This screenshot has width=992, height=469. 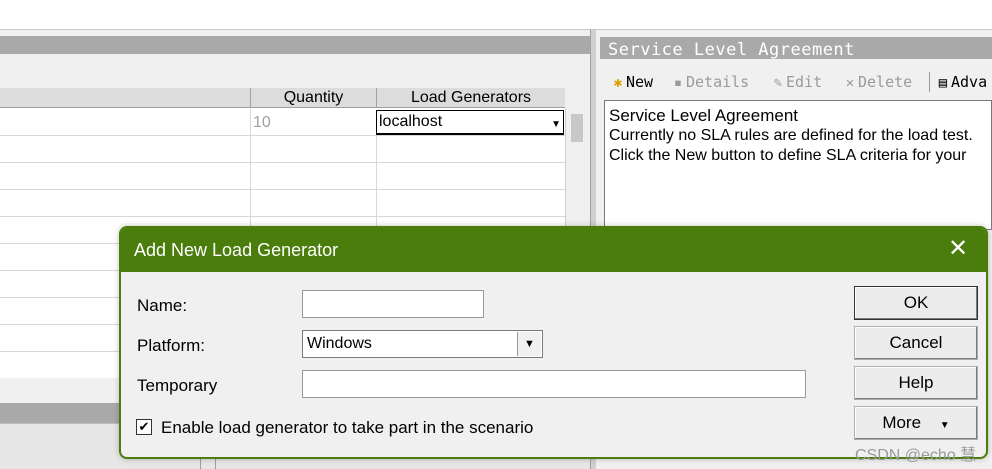 What do you see at coordinates (718, 82) in the screenshot?
I see `sla-details-label: Details` at bounding box center [718, 82].